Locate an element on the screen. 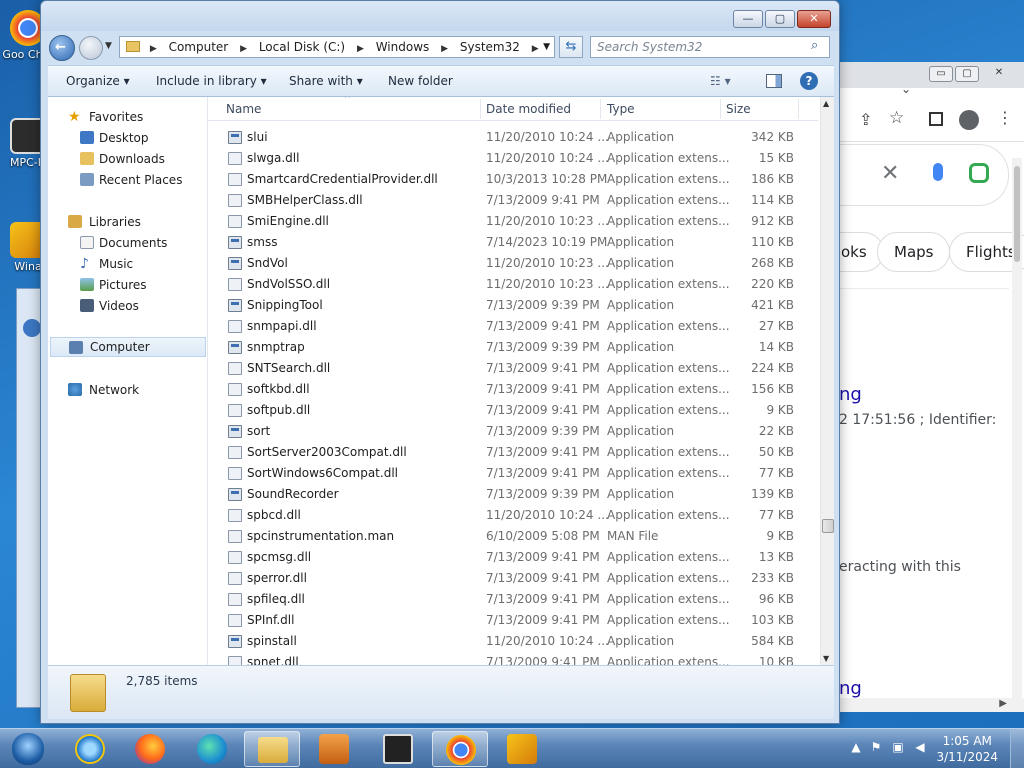 Image resolution: width=1024 pixels, height=768 pixels. microphone-icon is located at coordinates (938, 172).